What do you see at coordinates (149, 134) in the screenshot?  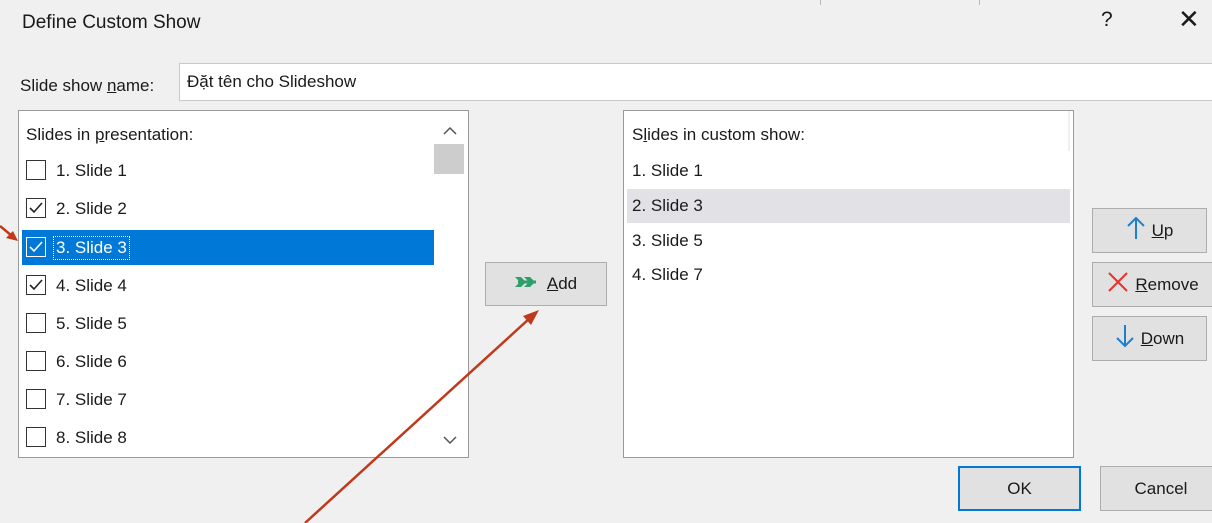 I see `header-part: resentation:` at bounding box center [149, 134].